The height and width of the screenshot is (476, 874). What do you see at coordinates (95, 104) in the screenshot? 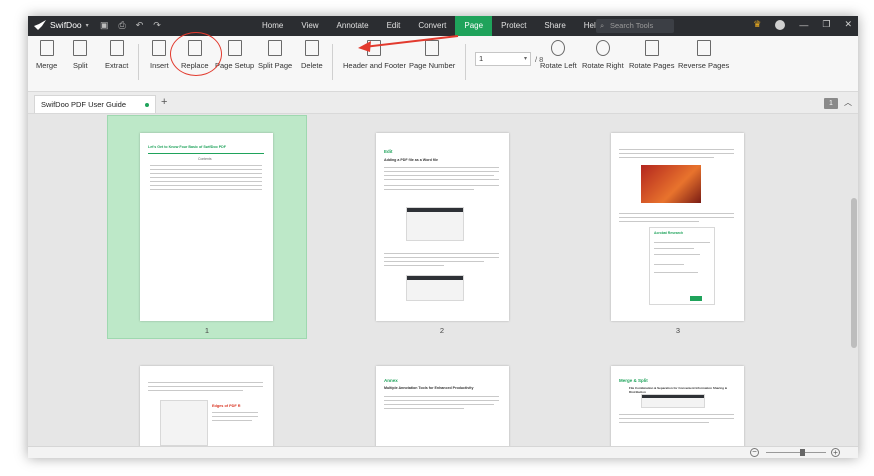
I see `document-tab: SwifDoo PDF User Guide` at bounding box center [95, 104].